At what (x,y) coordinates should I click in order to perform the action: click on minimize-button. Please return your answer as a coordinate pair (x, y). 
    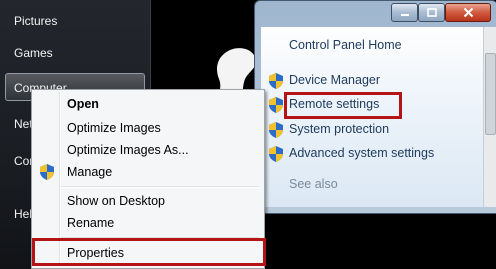
    Looking at the image, I should click on (404, 12).